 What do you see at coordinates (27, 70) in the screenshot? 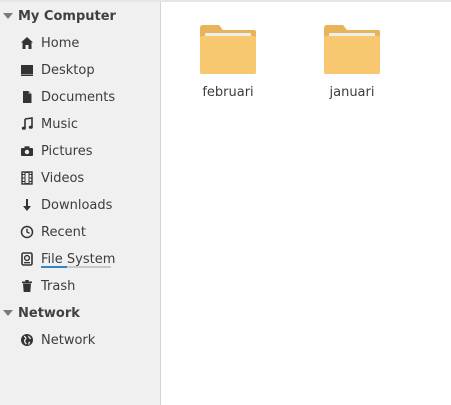
I see `desktop-icon` at bounding box center [27, 70].